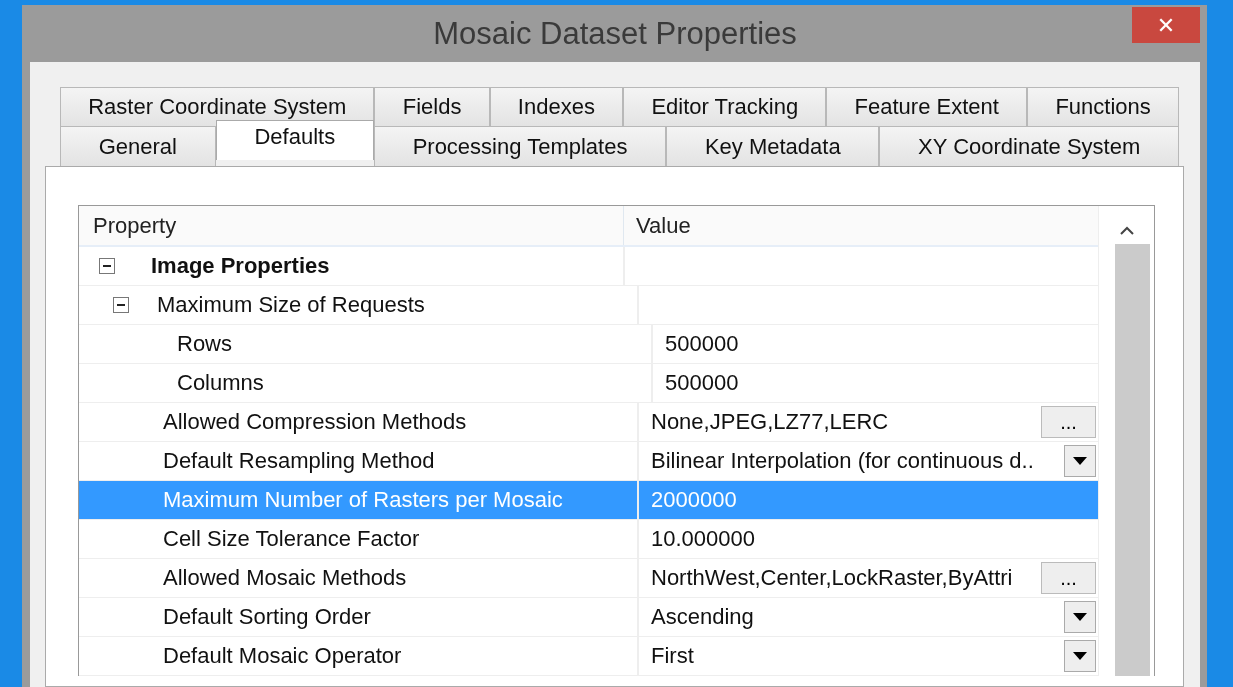  Describe the element at coordinates (588, 617) in the screenshot. I see `grid-row: Default Sorting Order Ascending` at that location.